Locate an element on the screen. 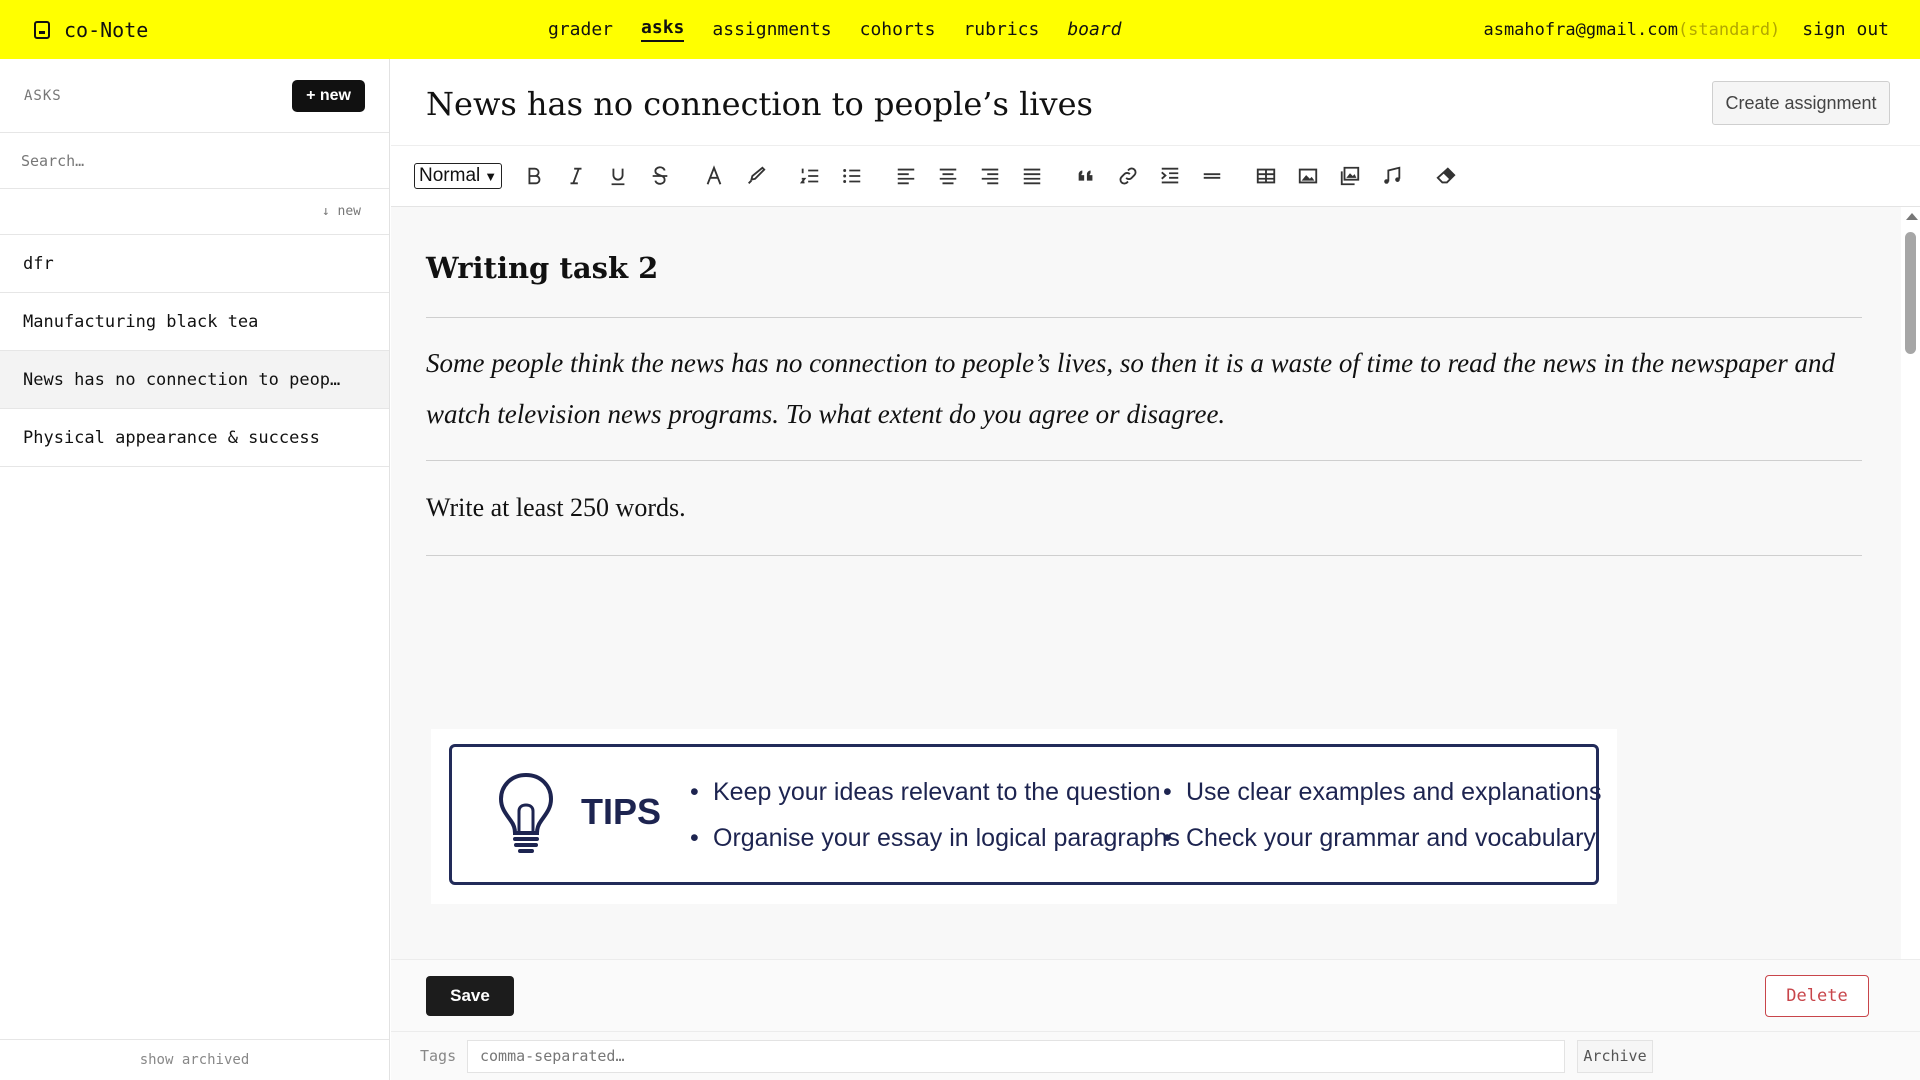 The image size is (1920, 1080). indent-icon is located at coordinates (1170, 176).